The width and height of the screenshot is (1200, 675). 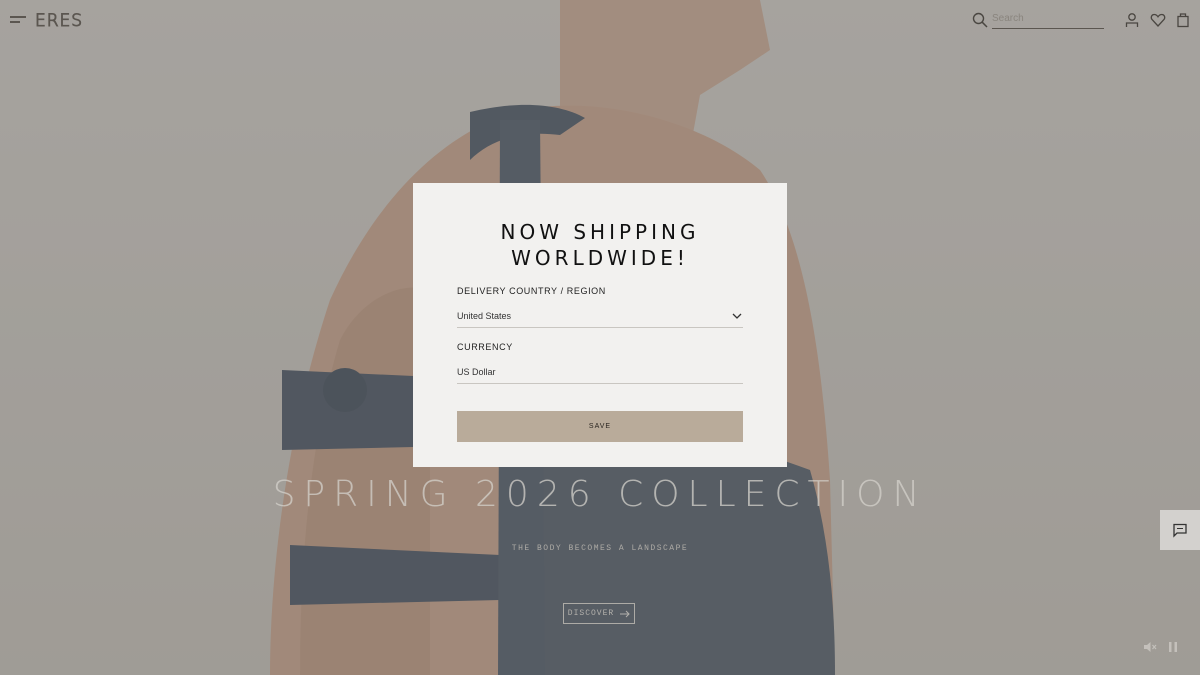 What do you see at coordinates (1158, 20) in the screenshot?
I see `wishlist-heart-icon` at bounding box center [1158, 20].